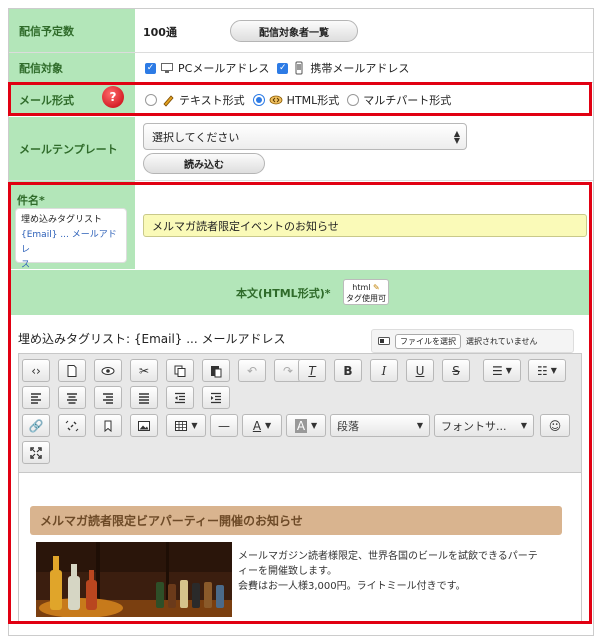 The height and width of the screenshot is (636, 600). Describe the element at coordinates (150, 68) in the screenshot. I see `pc-checkbox: ✓` at that location.